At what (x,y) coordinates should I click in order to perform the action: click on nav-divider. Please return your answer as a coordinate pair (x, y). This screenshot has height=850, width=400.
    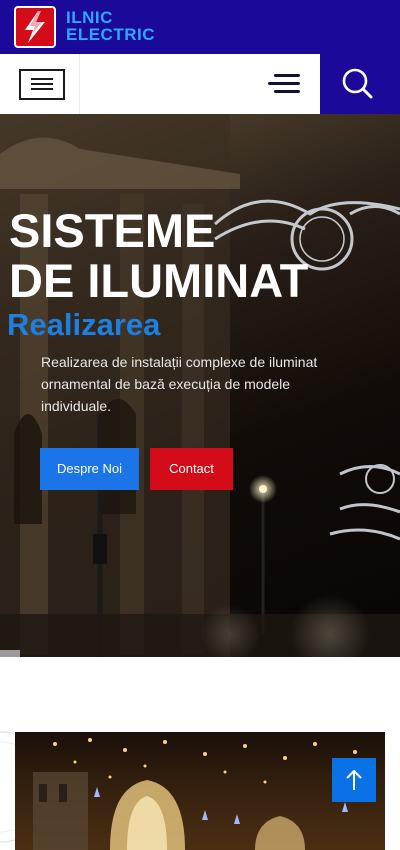
    Looking at the image, I should click on (79, 84).